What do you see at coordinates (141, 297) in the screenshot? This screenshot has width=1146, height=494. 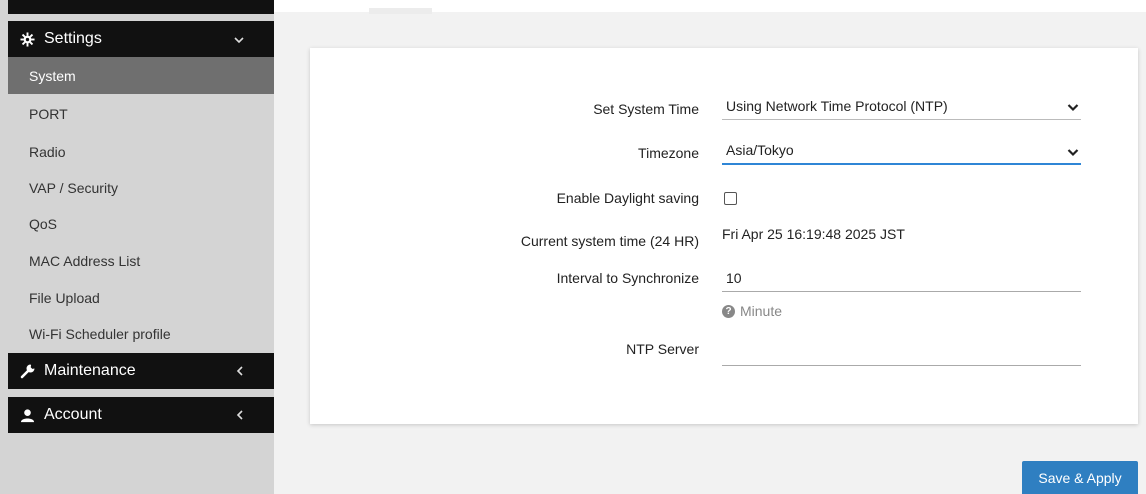 I see `sidebar-item-file-upload: File Upload` at bounding box center [141, 297].